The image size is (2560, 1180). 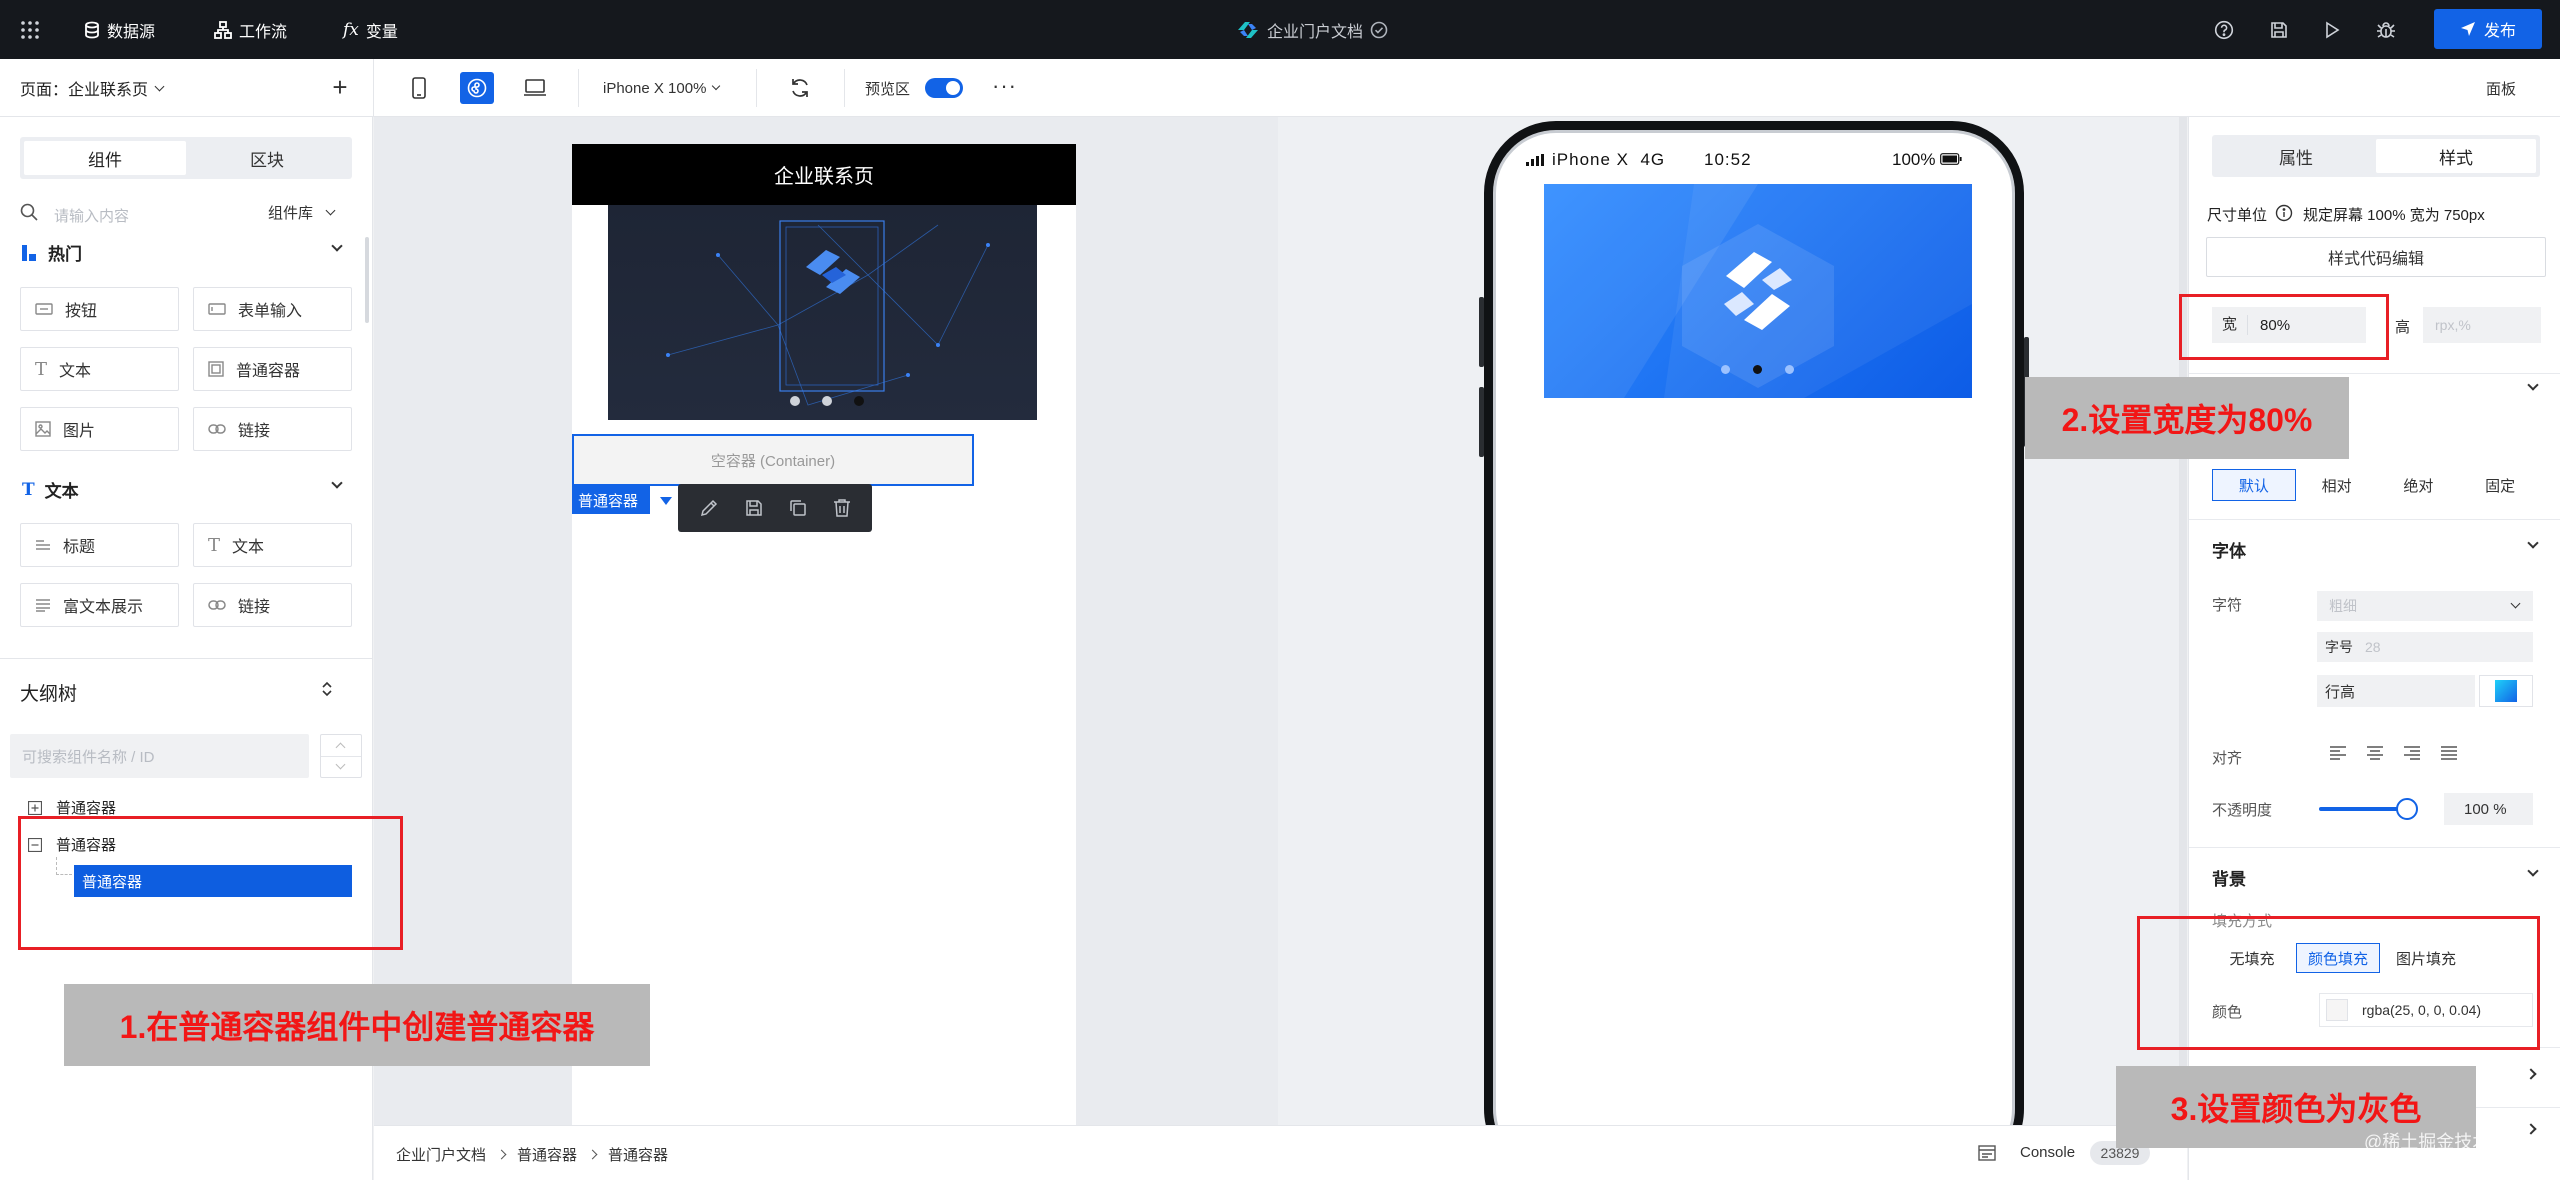 What do you see at coordinates (2279, 29) in the screenshot?
I see `save-icon` at bounding box center [2279, 29].